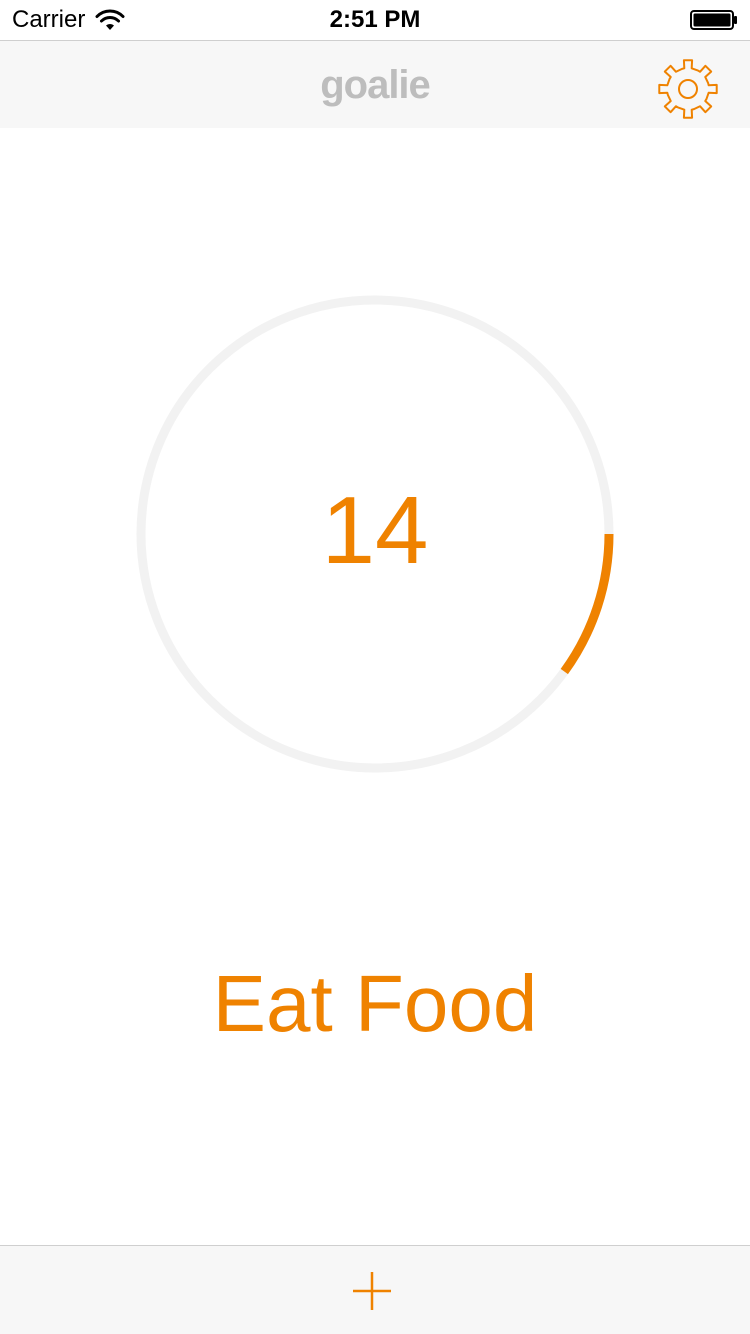 Image resolution: width=750 pixels, height=1334 pixels. I want to click on settings-button, so click(688, 89).